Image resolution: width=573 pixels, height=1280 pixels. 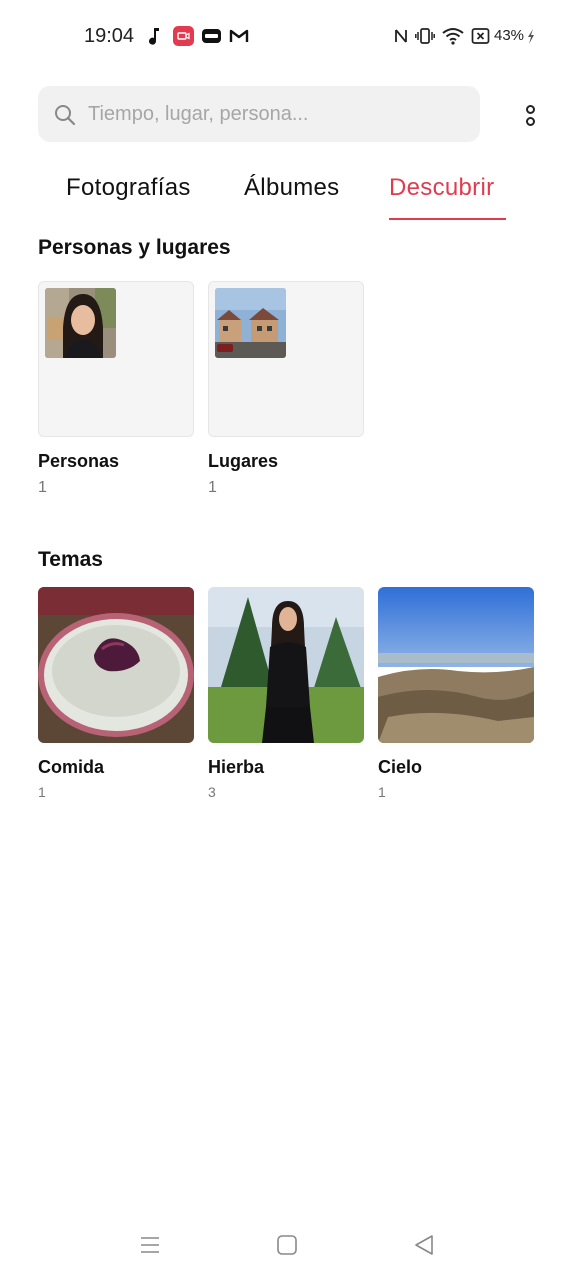 I want to click on tab-albumes: Álbumes, so click(x=291, y=188).